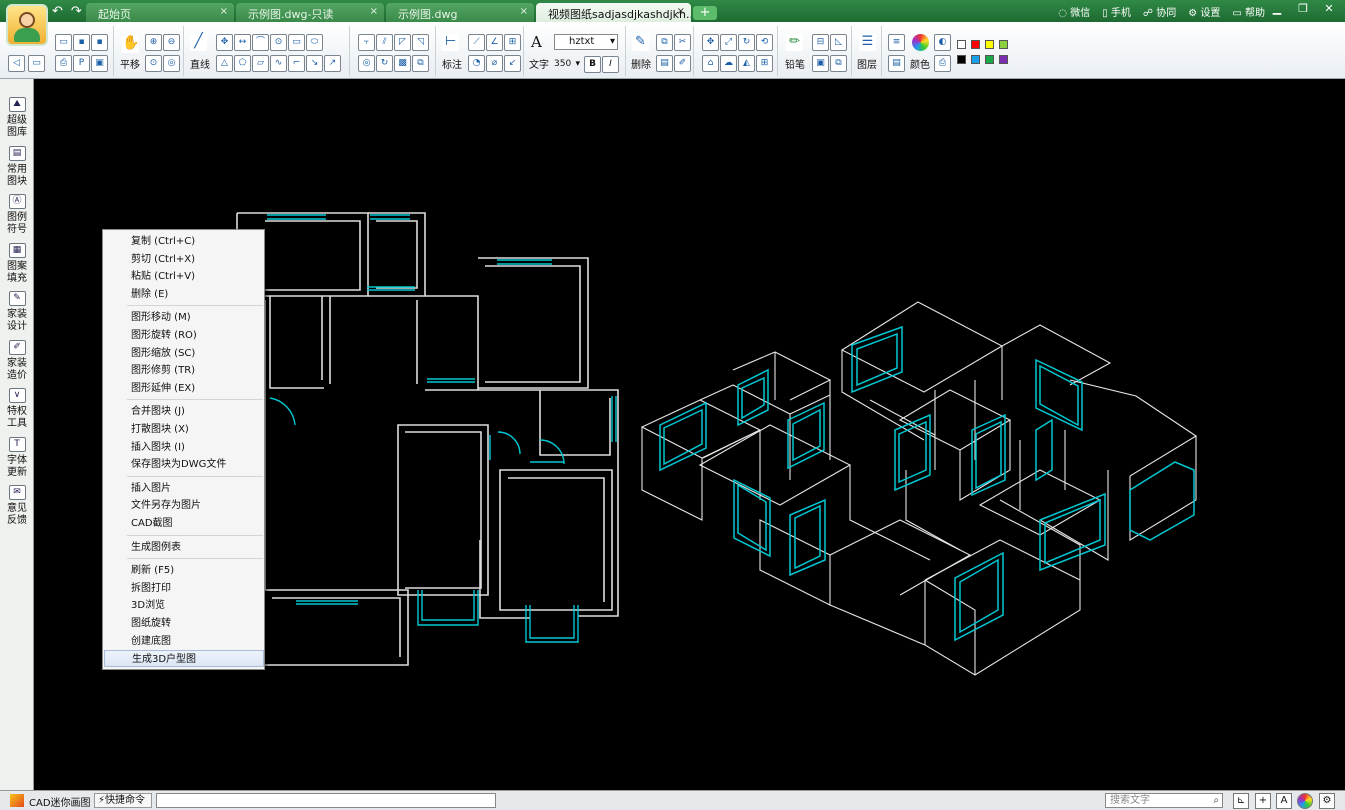 This screenshot has width=1345, height=810. Describe the element at coordinates (310, 12) in the screenshot. I see `document-tab: 示例图.dwg-只读 ×` at that location.